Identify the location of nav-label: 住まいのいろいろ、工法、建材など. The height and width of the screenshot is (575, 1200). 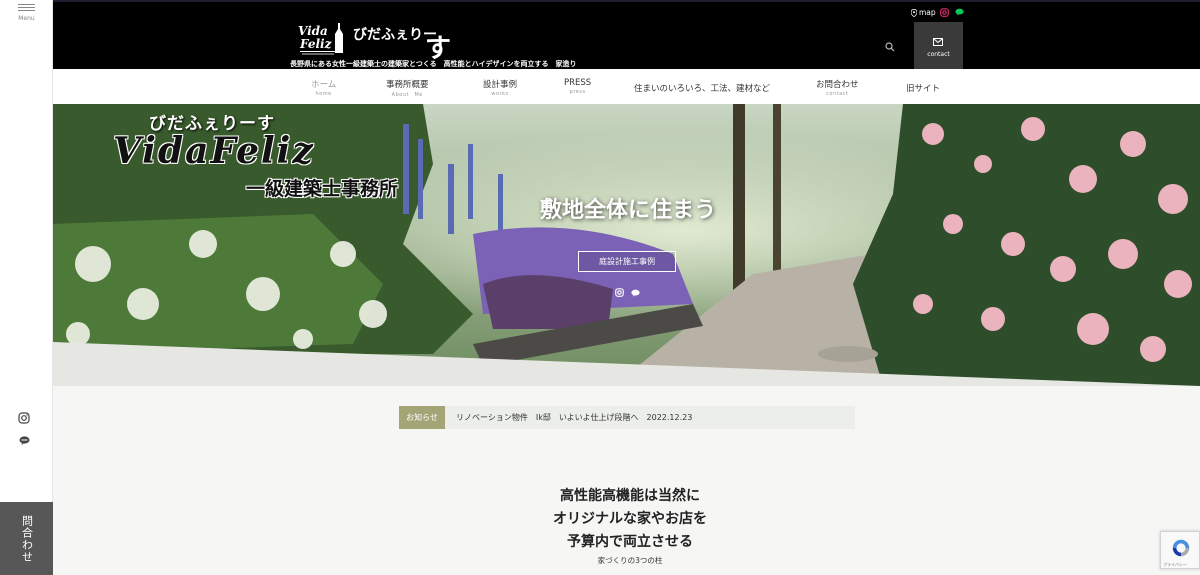
(702, 89).